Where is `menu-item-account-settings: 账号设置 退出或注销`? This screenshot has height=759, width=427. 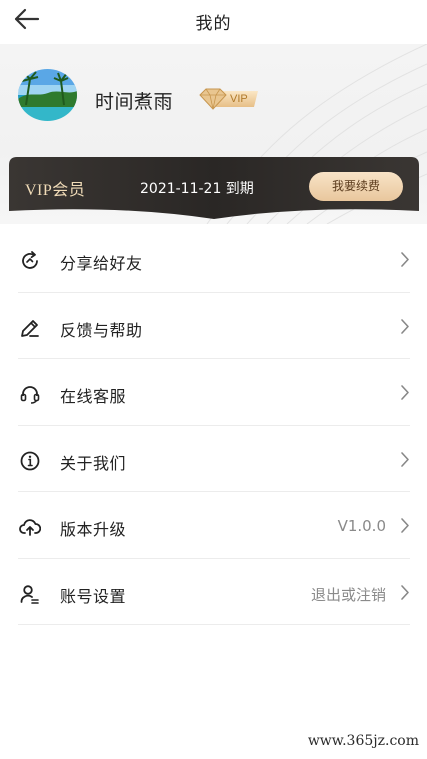 menu-item-account-settings: 账号设置 退出或注销 is located at coordinates (214, 592).